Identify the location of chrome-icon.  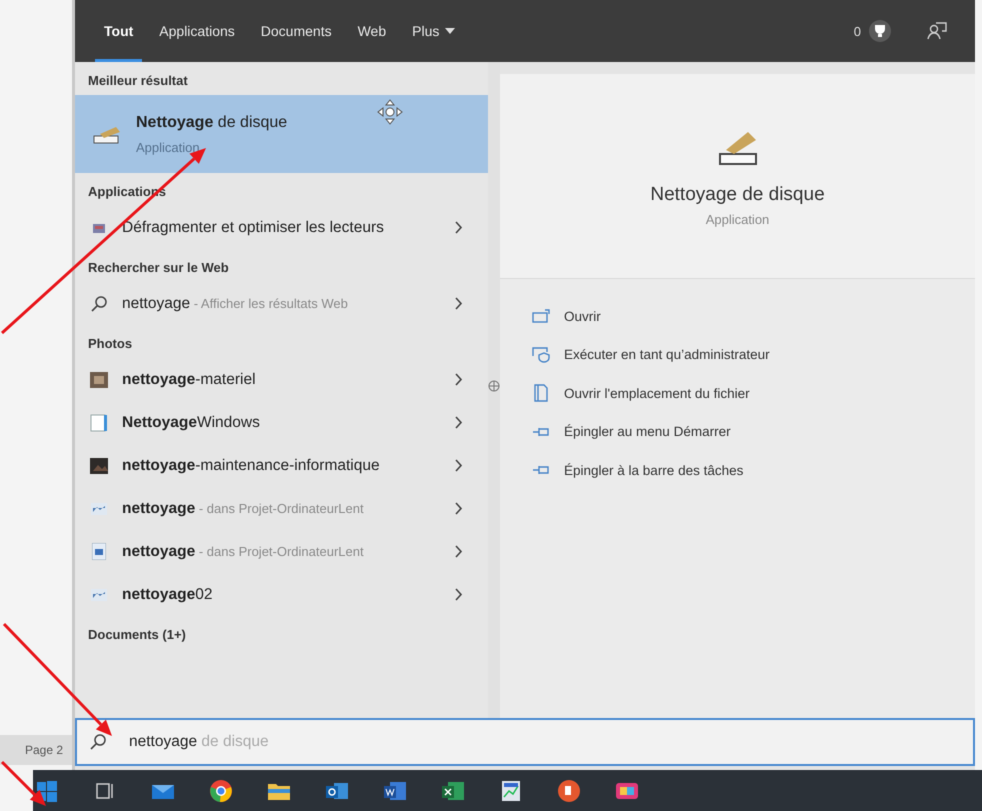
(221, 790).